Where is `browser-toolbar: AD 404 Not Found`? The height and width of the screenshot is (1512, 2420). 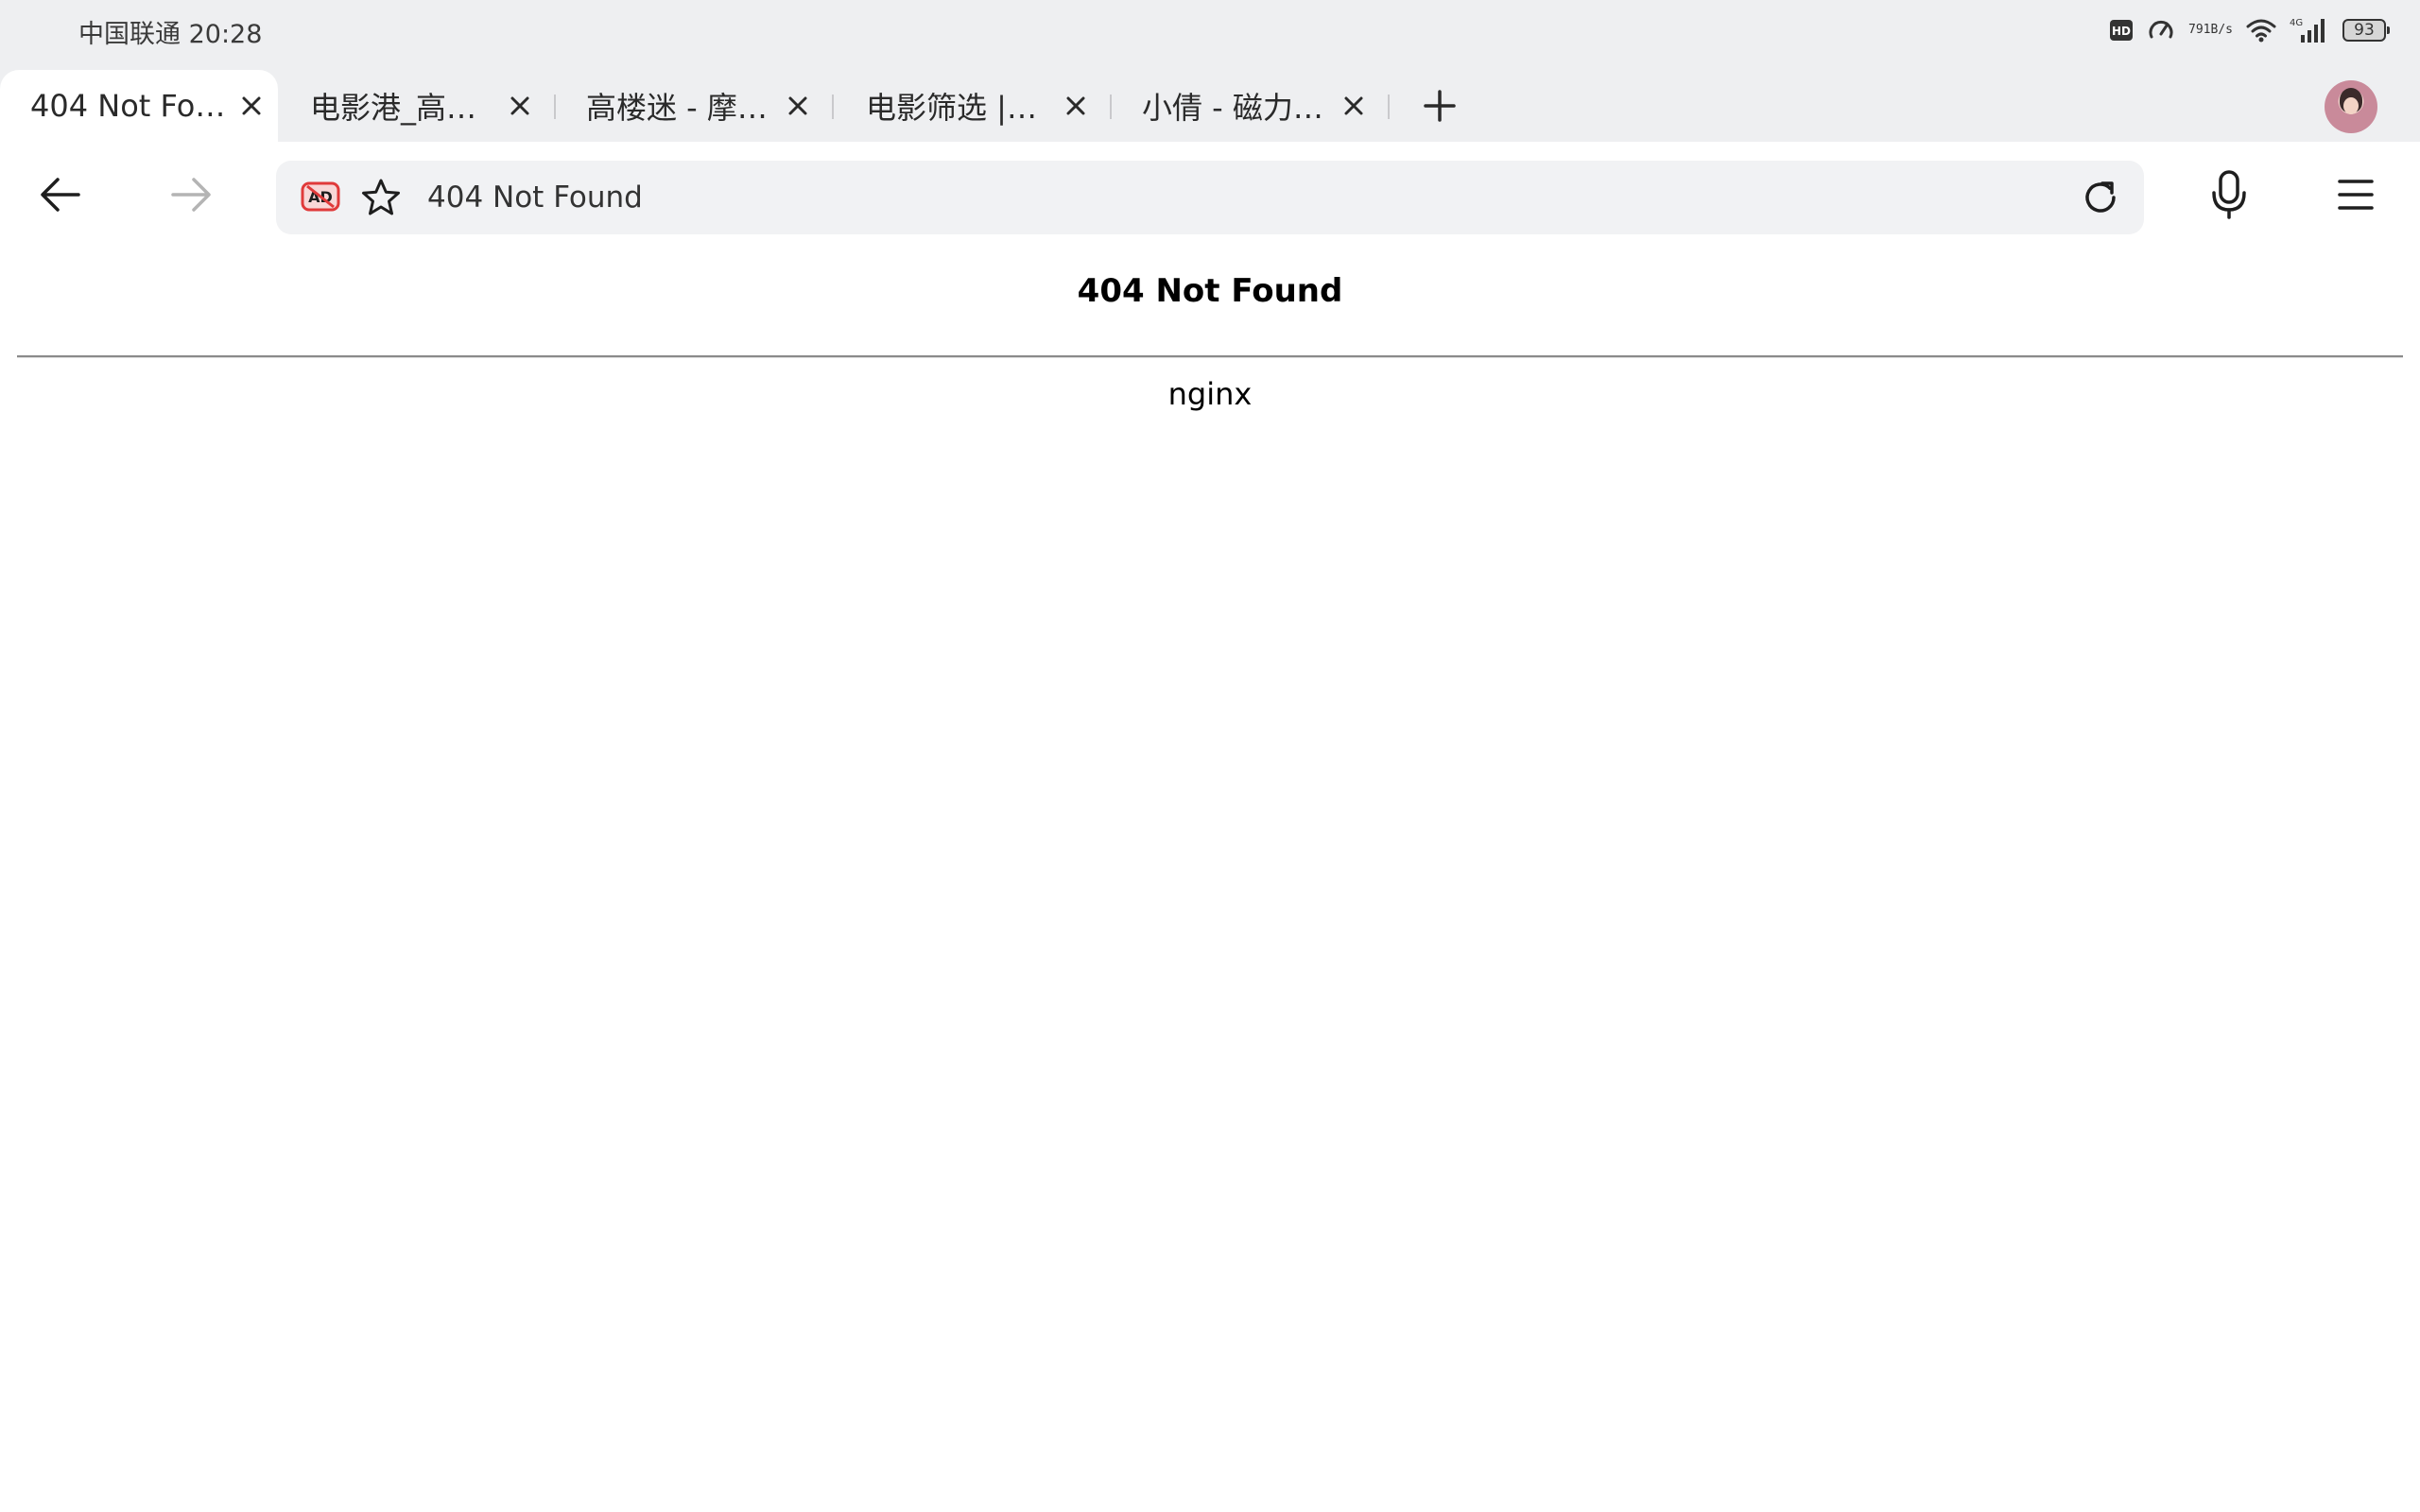 browser-toolbar: AD 404 Not Found is located at coordinates (1210, 197).